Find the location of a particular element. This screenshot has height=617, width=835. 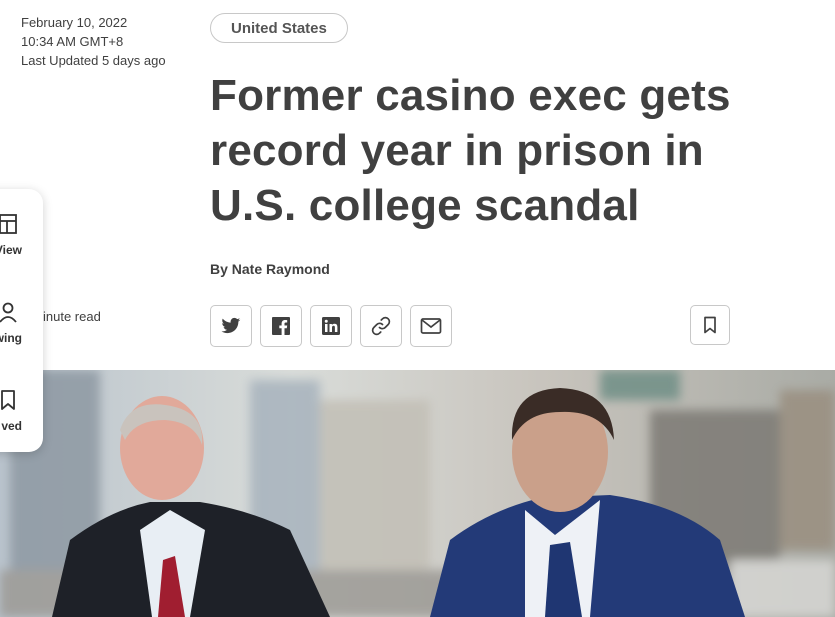

last-updated: Last Updated 5 days ago is located at coordinates (93, 60).